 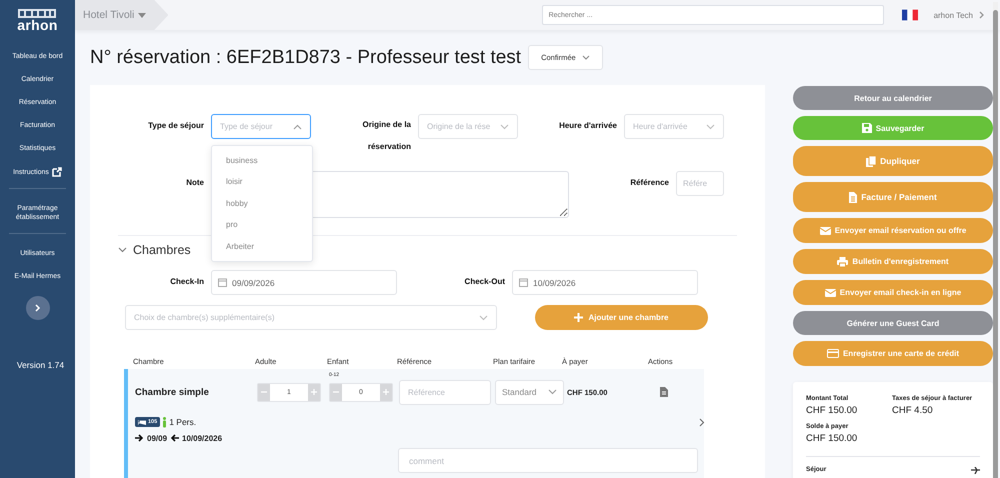 What do you see at coordinates (262, 225) in the screenshot?
I see `dropdown-option: pro` at bounding box center [262, 225].